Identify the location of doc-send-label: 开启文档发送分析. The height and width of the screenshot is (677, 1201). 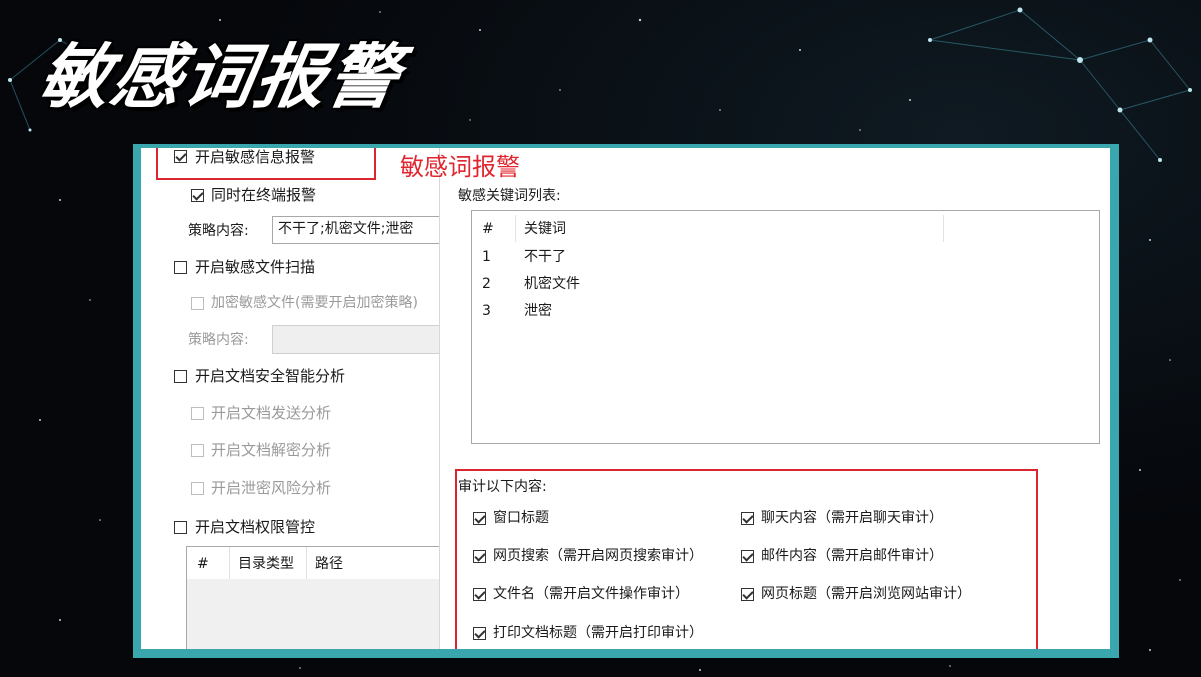
(271, 413).